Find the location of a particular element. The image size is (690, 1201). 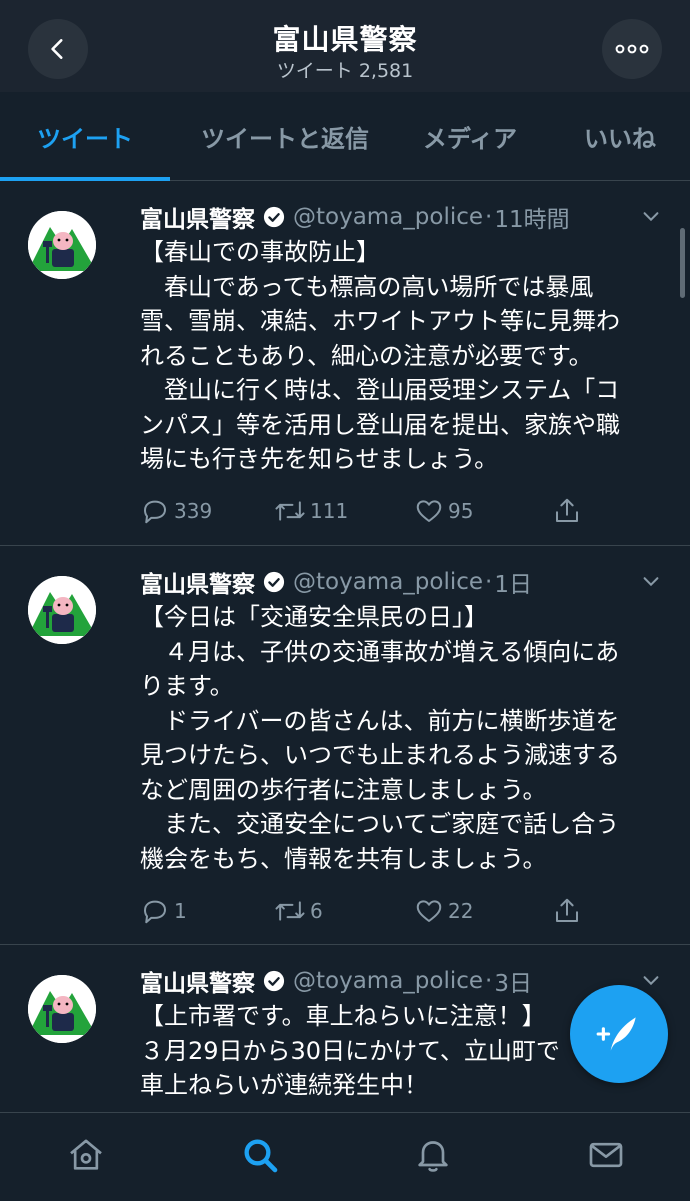

tweet-line: 春山であっても標高の高い場所では暴風 is located at coordinates (367, 286).